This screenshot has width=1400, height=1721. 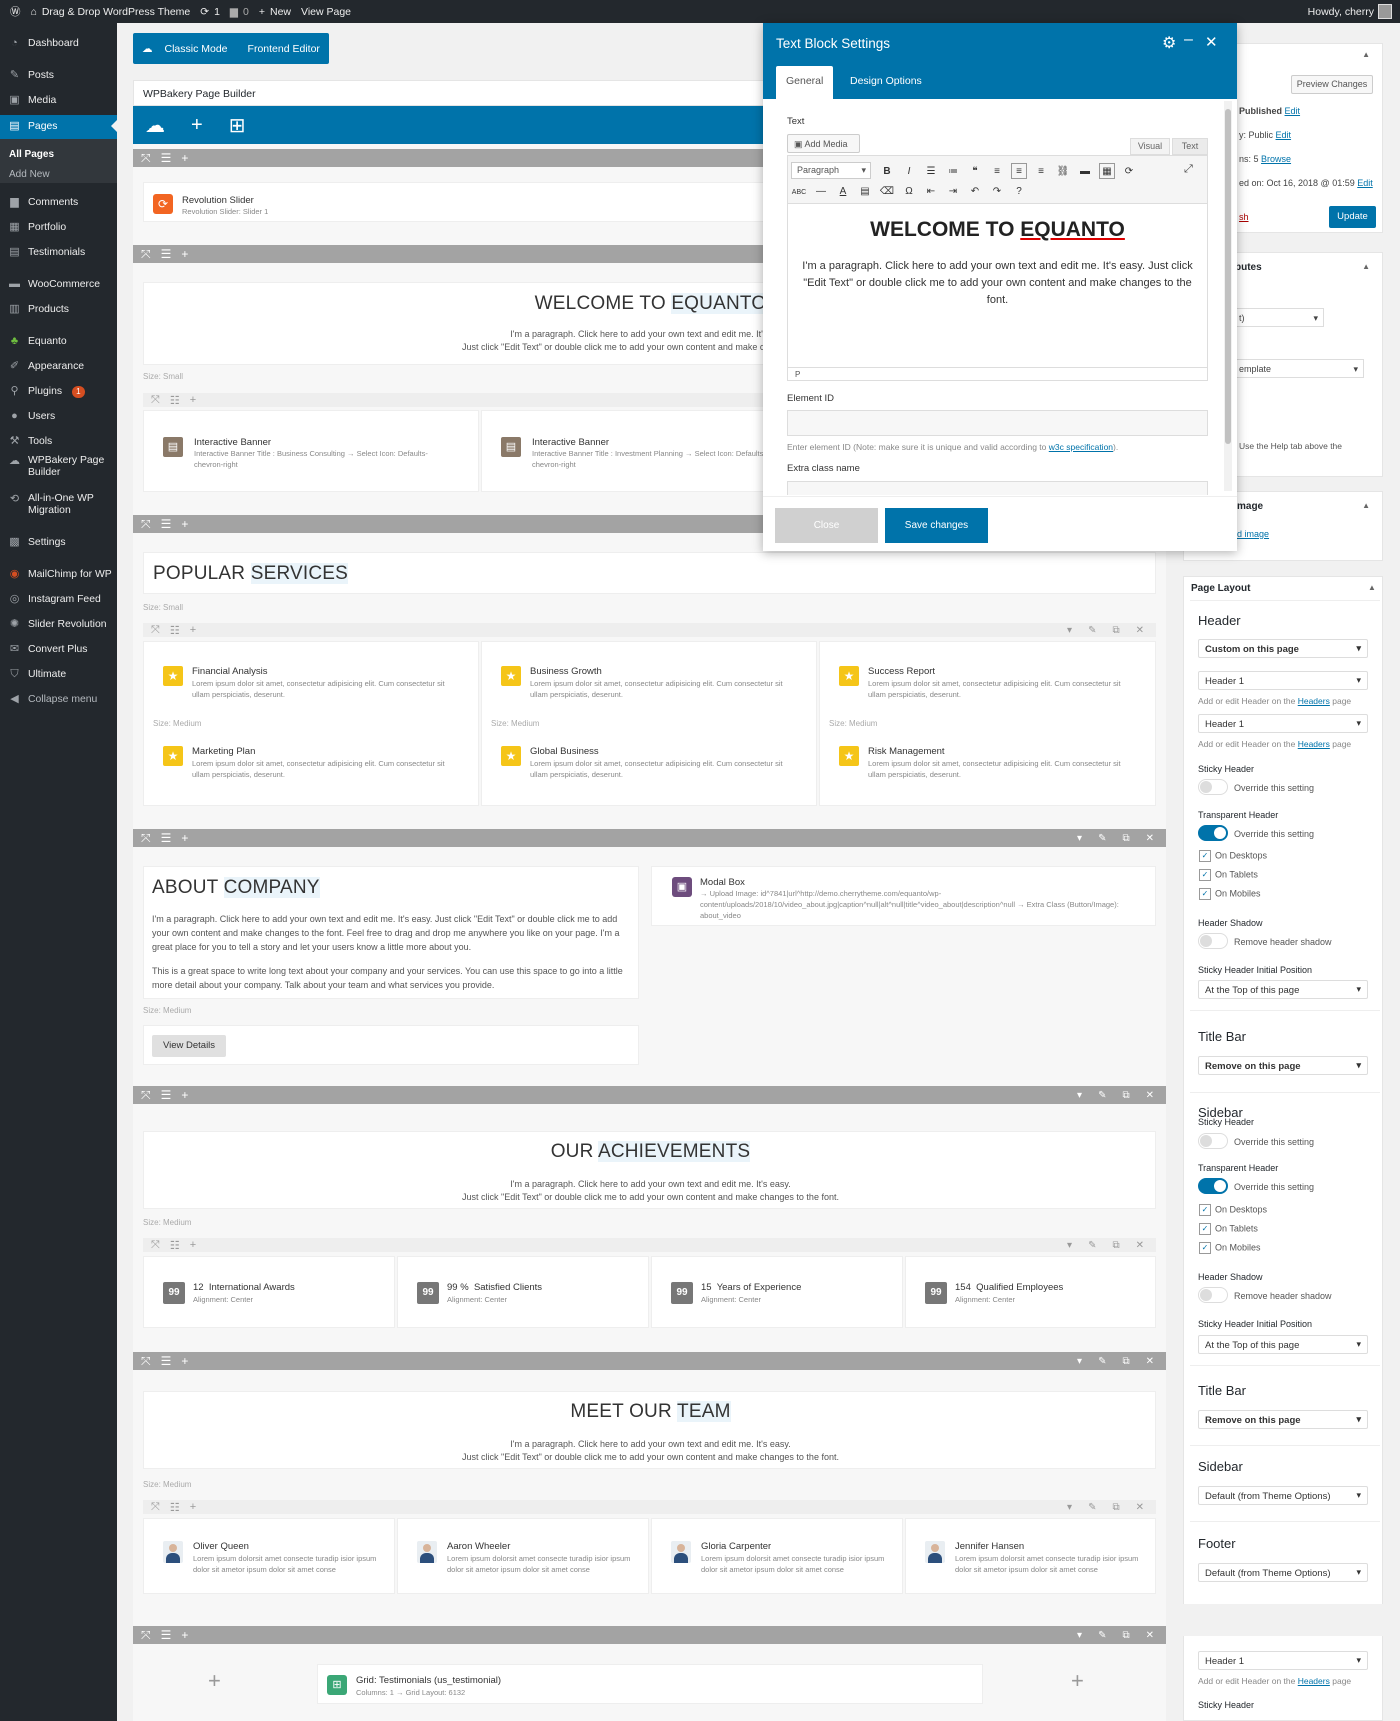 What do you see at coordinates (58, 675) in the screenshot?
I see `menu-ultimate: ⛉ Ultimate` at bounding box center [58, 675].